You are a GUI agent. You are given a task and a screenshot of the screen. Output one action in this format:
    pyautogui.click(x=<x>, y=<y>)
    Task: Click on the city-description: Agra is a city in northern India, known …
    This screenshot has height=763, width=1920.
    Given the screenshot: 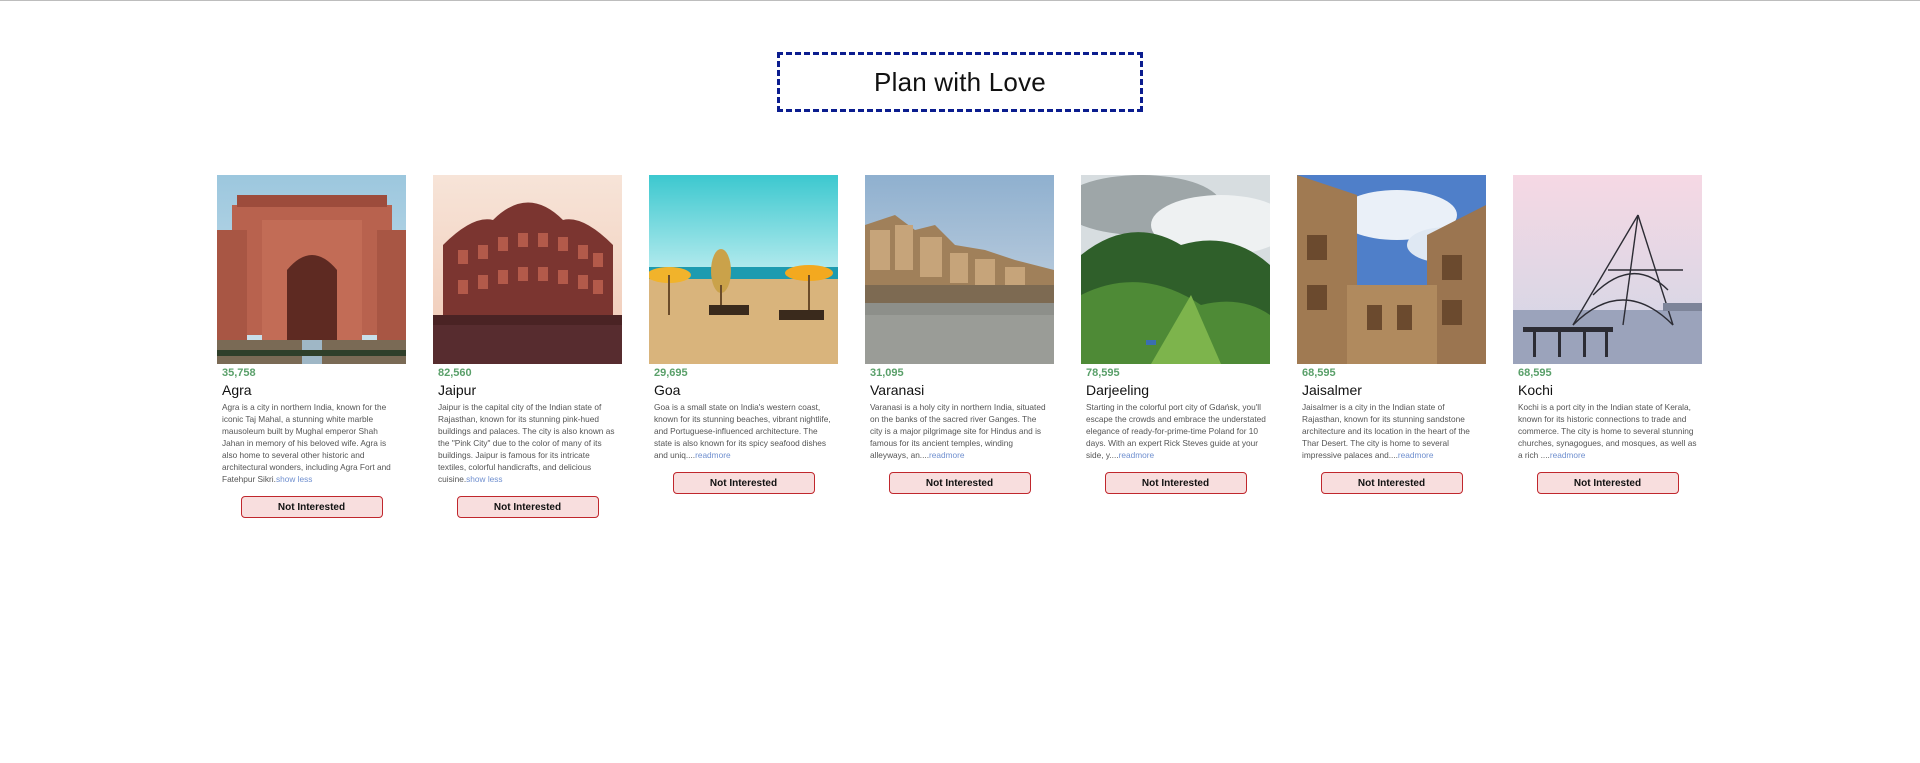 What is the action you would take?
    pyautogui.click(x=312, y=443)
    